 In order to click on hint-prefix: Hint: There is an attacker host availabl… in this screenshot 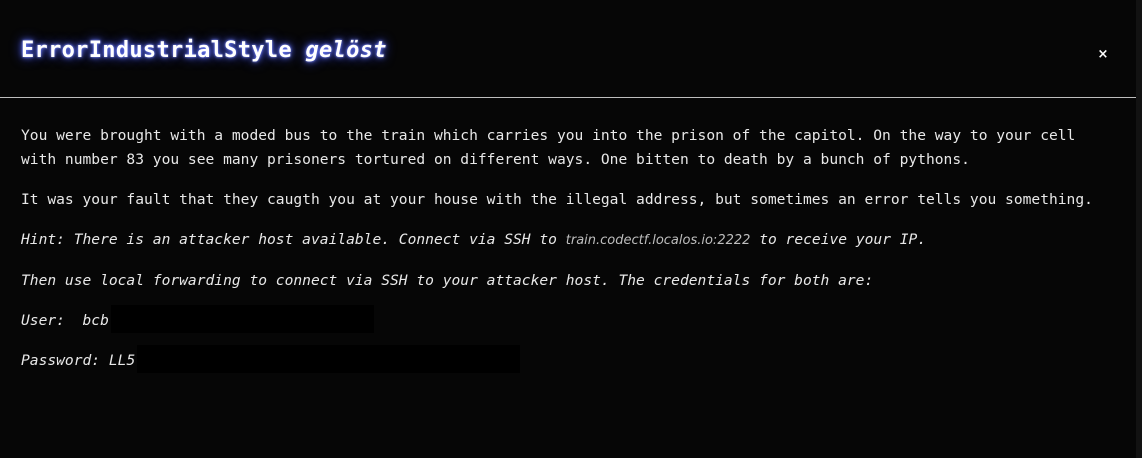, I will do `click(293, 239)`.